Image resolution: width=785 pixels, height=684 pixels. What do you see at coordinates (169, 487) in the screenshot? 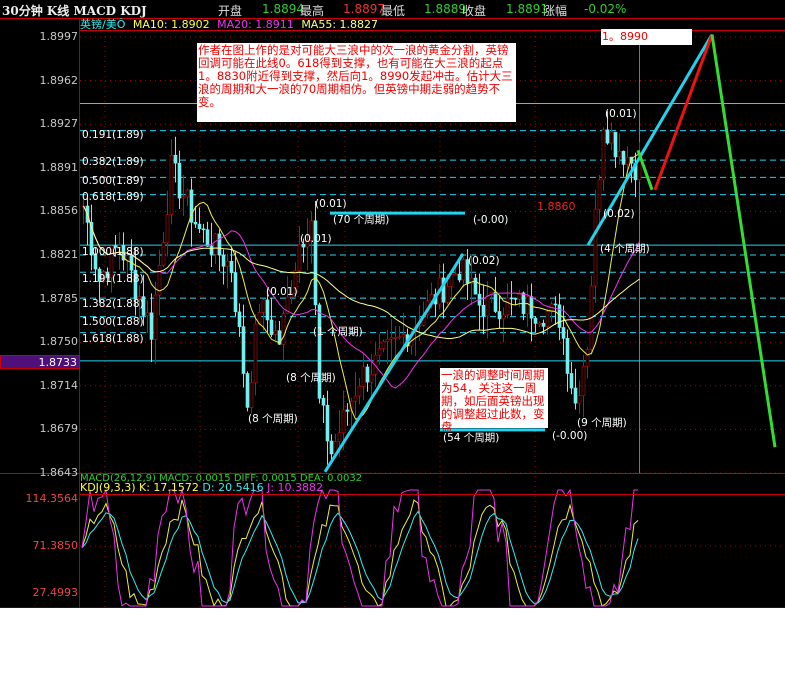
I see `kdj-k: K: 17.1572` at bounding box center [169, 487].